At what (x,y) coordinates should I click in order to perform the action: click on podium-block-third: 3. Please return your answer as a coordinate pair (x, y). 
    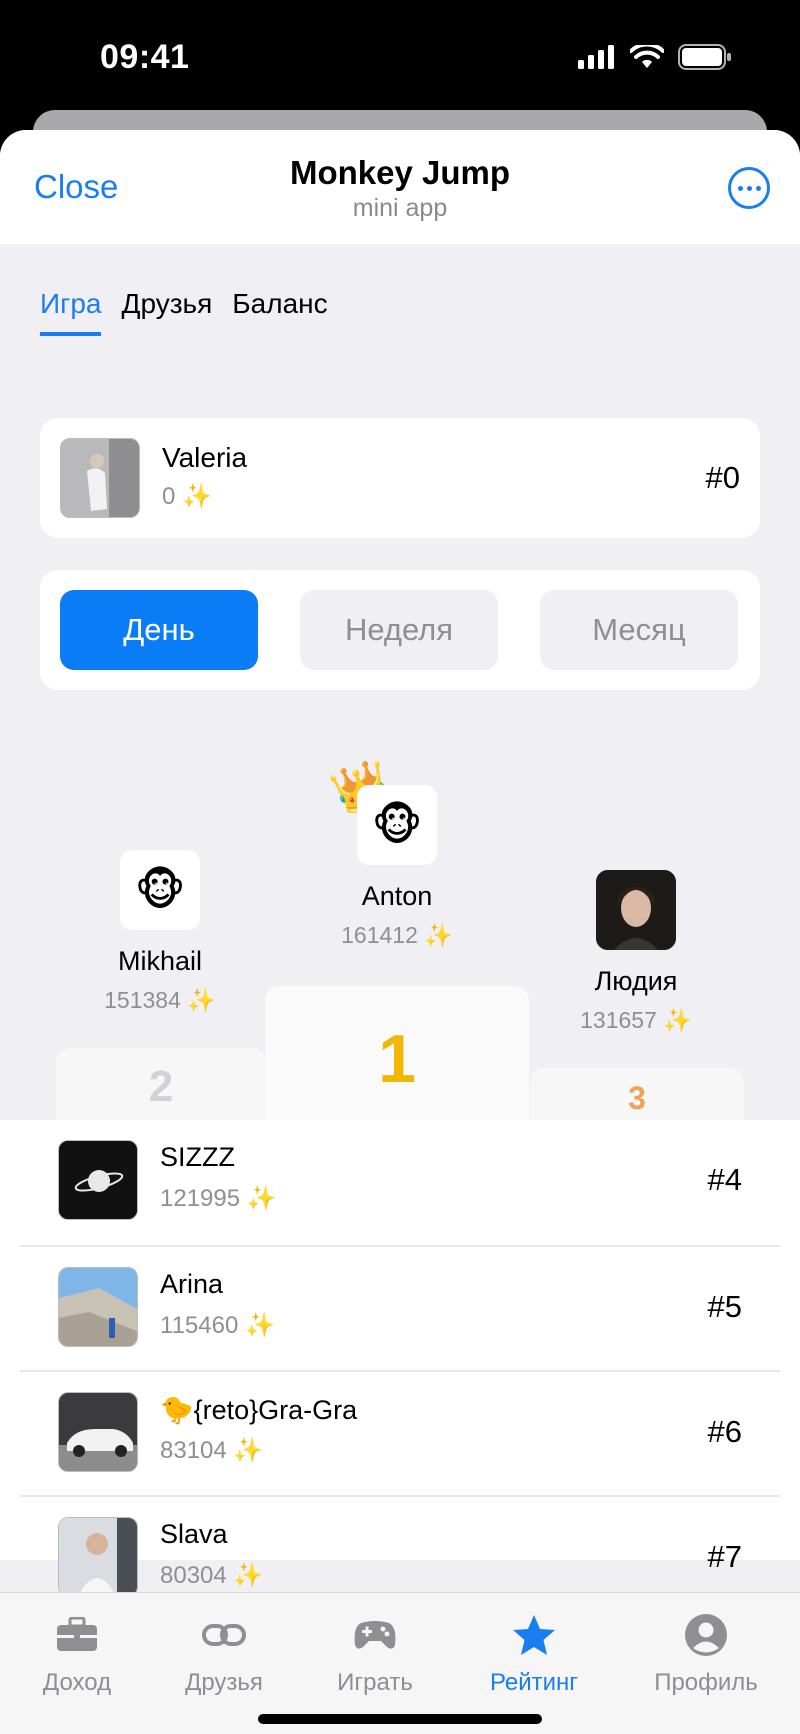
    Looking at the image, I should click on (637, 1098).